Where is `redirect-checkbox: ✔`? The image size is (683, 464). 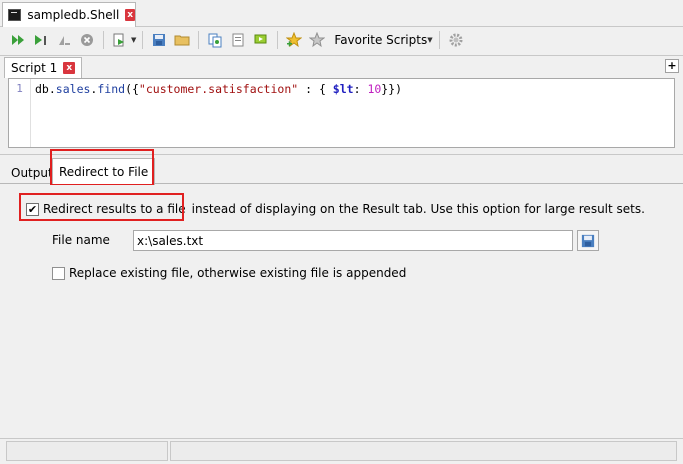 redirect-checkbox: ✔ is located at coordinates (32, 209).